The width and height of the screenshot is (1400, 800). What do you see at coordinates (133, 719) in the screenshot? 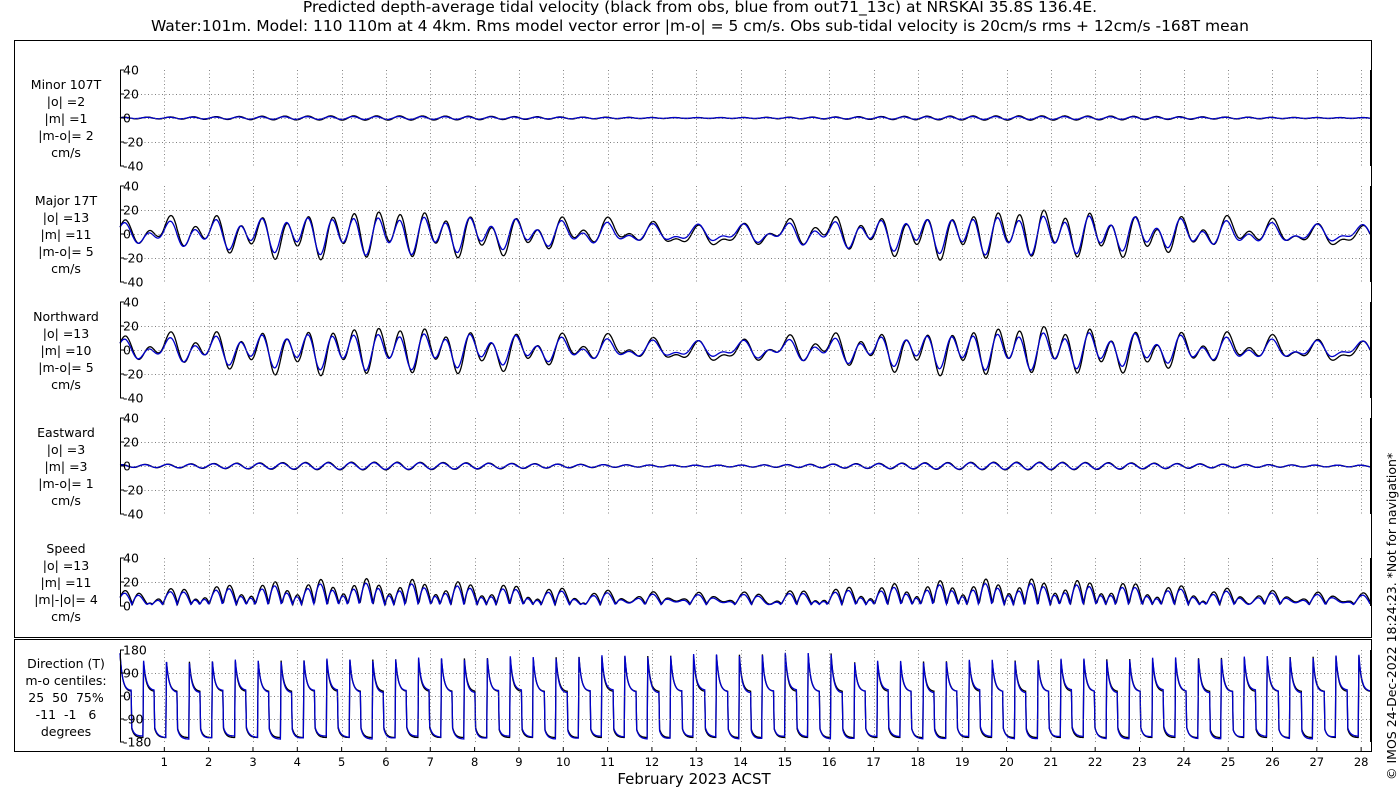
I see `y-tick-label: -90` at bounding box center [133, 719].